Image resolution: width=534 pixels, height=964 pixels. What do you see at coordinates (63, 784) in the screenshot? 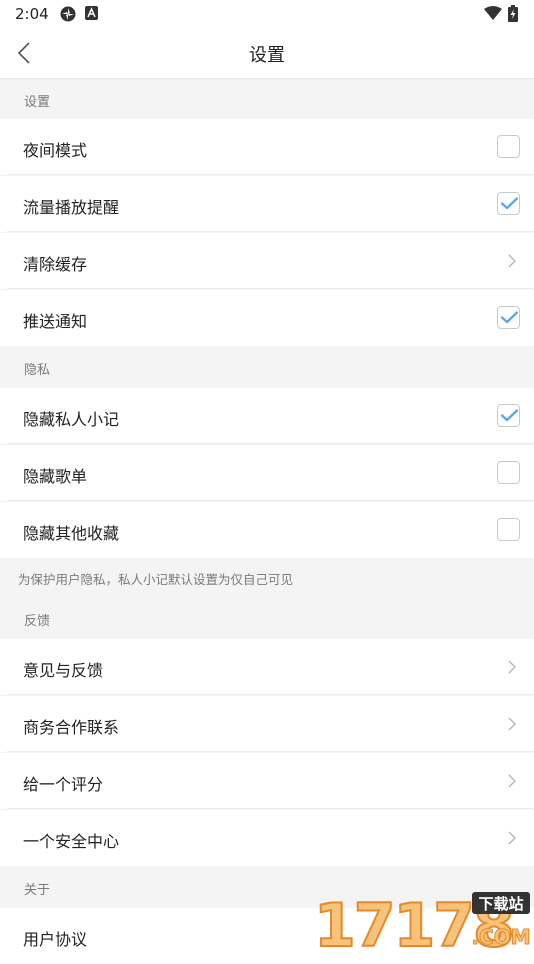
I see `row-label: 给一个评分` at bounding box center [63, 784].